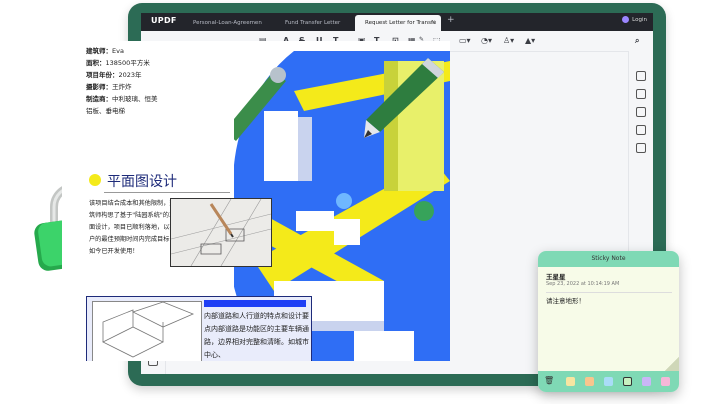 Image resolution: width=712 pixels, height=404 pixels. Describe the element at coordinates (641, 112) in the screenshot. I see `protect-icon` at that location.